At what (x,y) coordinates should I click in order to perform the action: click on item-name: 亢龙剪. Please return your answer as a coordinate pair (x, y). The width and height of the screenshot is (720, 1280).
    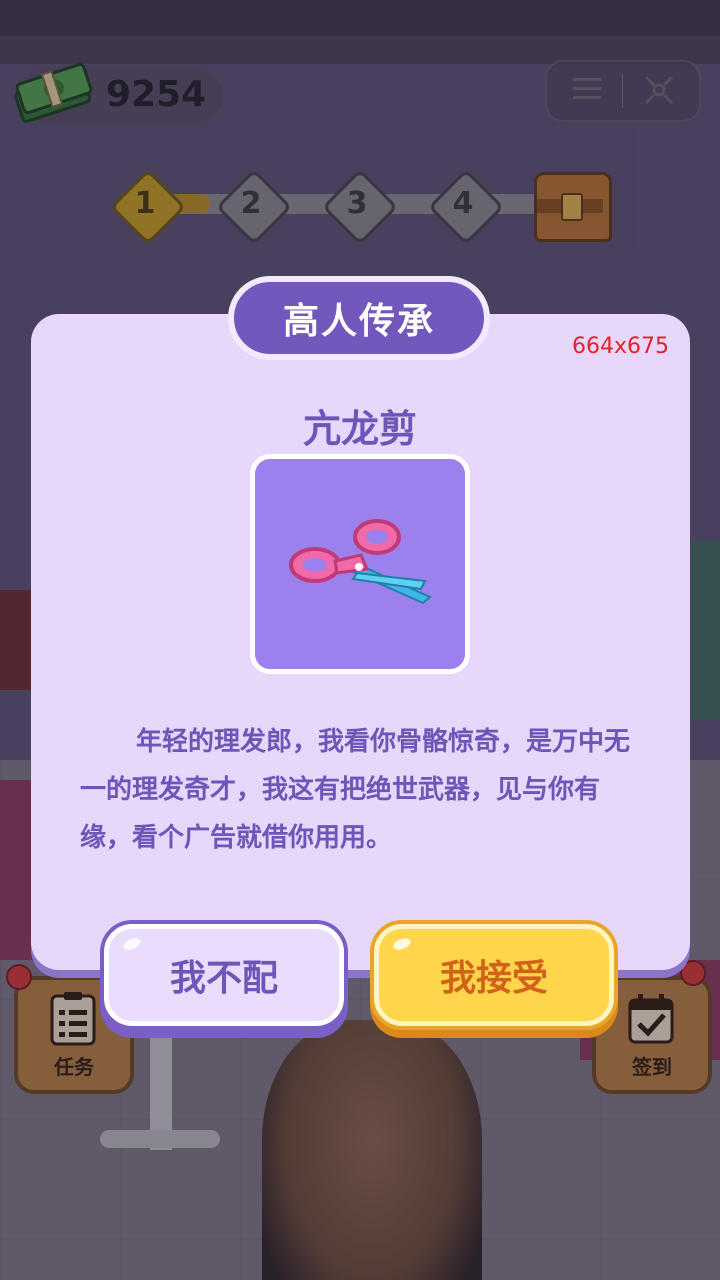
    Looking at the image, I should click on (359, 429).